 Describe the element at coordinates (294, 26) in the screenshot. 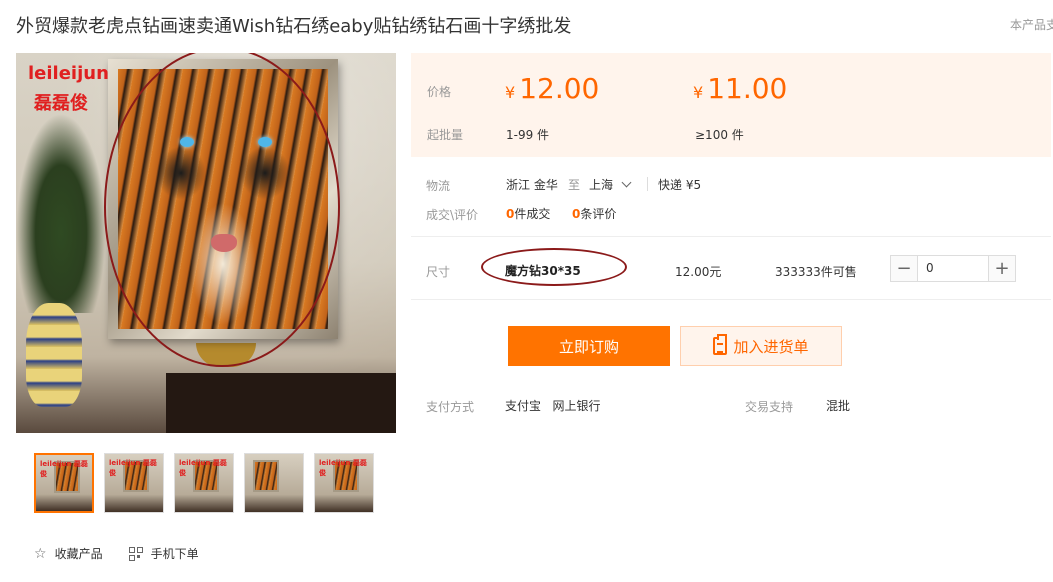

I see `product-title: 外贸爆款老虎点钻画速卖通Wish钻石绣eaby贴钻绣钻石画十字绣批发` at that location.